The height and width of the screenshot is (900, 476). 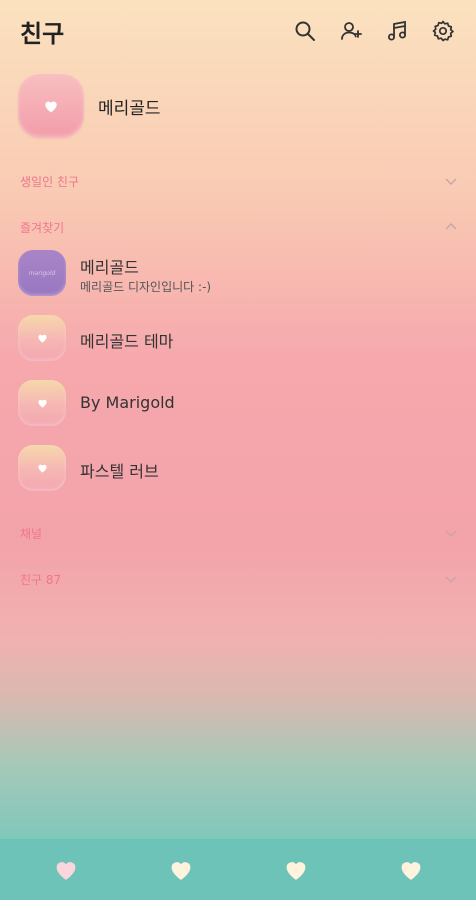 I want to click on header: 친구, so click(x=238, y=33).